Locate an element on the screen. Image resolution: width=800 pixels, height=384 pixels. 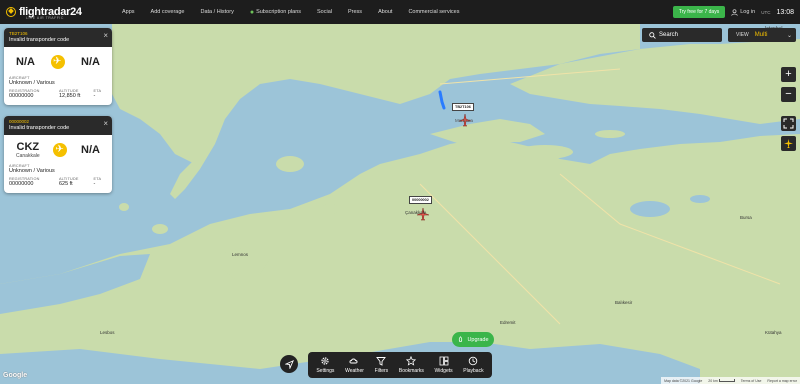
nav-add-coverage: Add coverage is located at coordinates (168, 12).